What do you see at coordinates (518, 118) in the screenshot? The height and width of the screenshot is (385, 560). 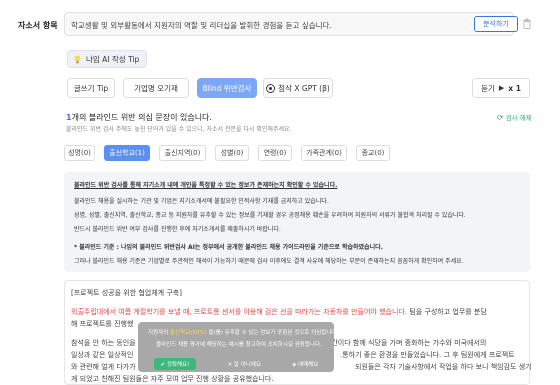 I see `inspect-label: 검사 해제` at bounding box center [518, 118].